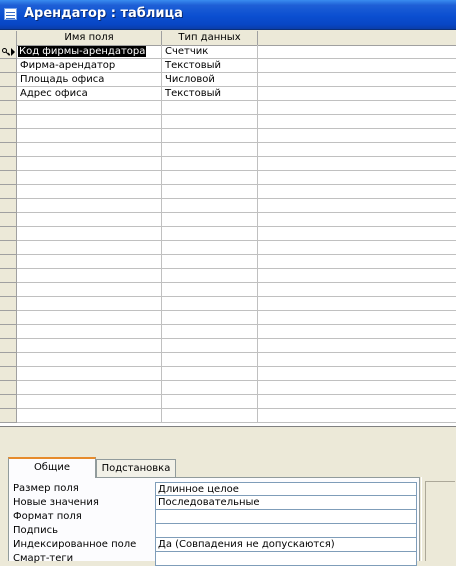  I want to click on field-name-cell: Код фирмы-арендатора, so click(89, 52).